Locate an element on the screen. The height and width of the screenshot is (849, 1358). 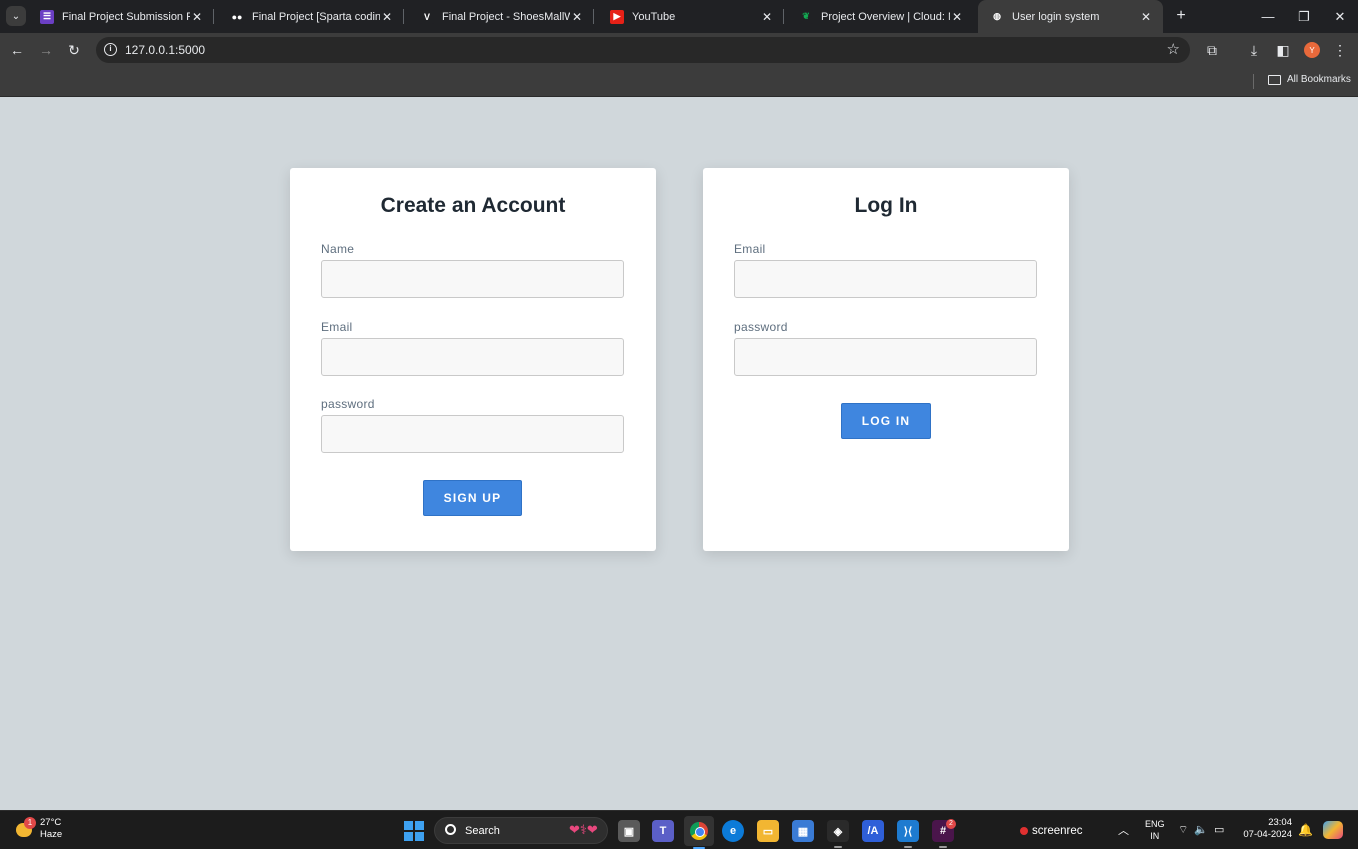
folder-icon is located at coordinates (1274, 79).